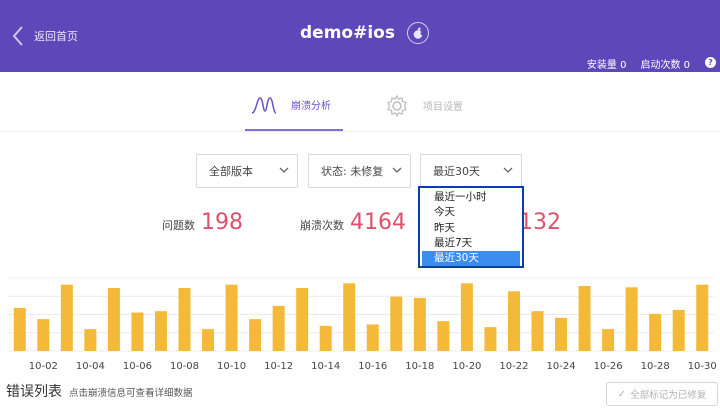  What do you see at coordinates (443, 107) in the screenshot?
I see `tab-label: 项目设置` at bounding box center [443, 107].